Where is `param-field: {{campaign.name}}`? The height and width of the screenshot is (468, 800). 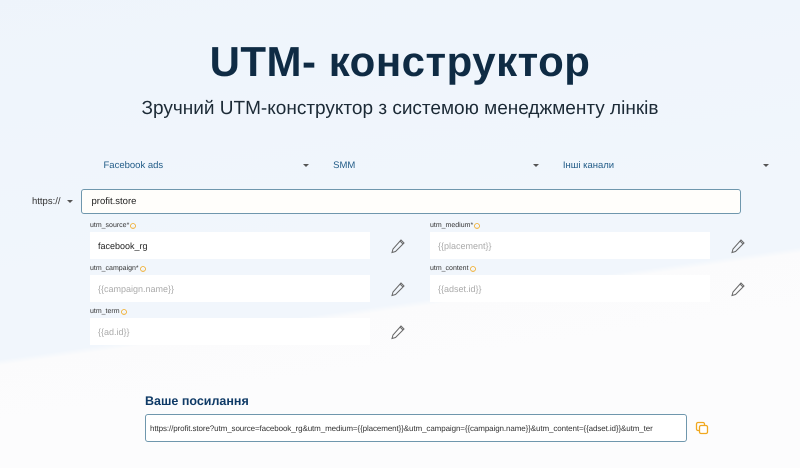
param-field: {{campaign.name}} is located at coordinates (230, 288).